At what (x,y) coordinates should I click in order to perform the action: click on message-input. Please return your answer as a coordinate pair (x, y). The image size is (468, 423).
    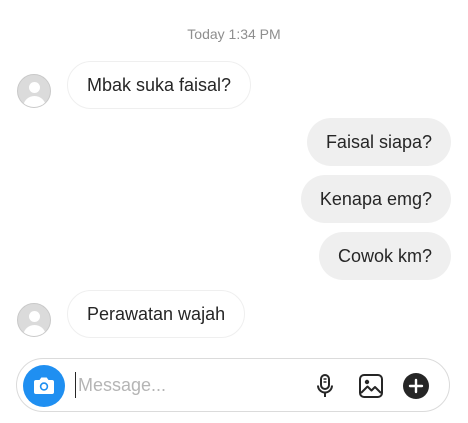
    Looking at the image, I should click on (186, 385).